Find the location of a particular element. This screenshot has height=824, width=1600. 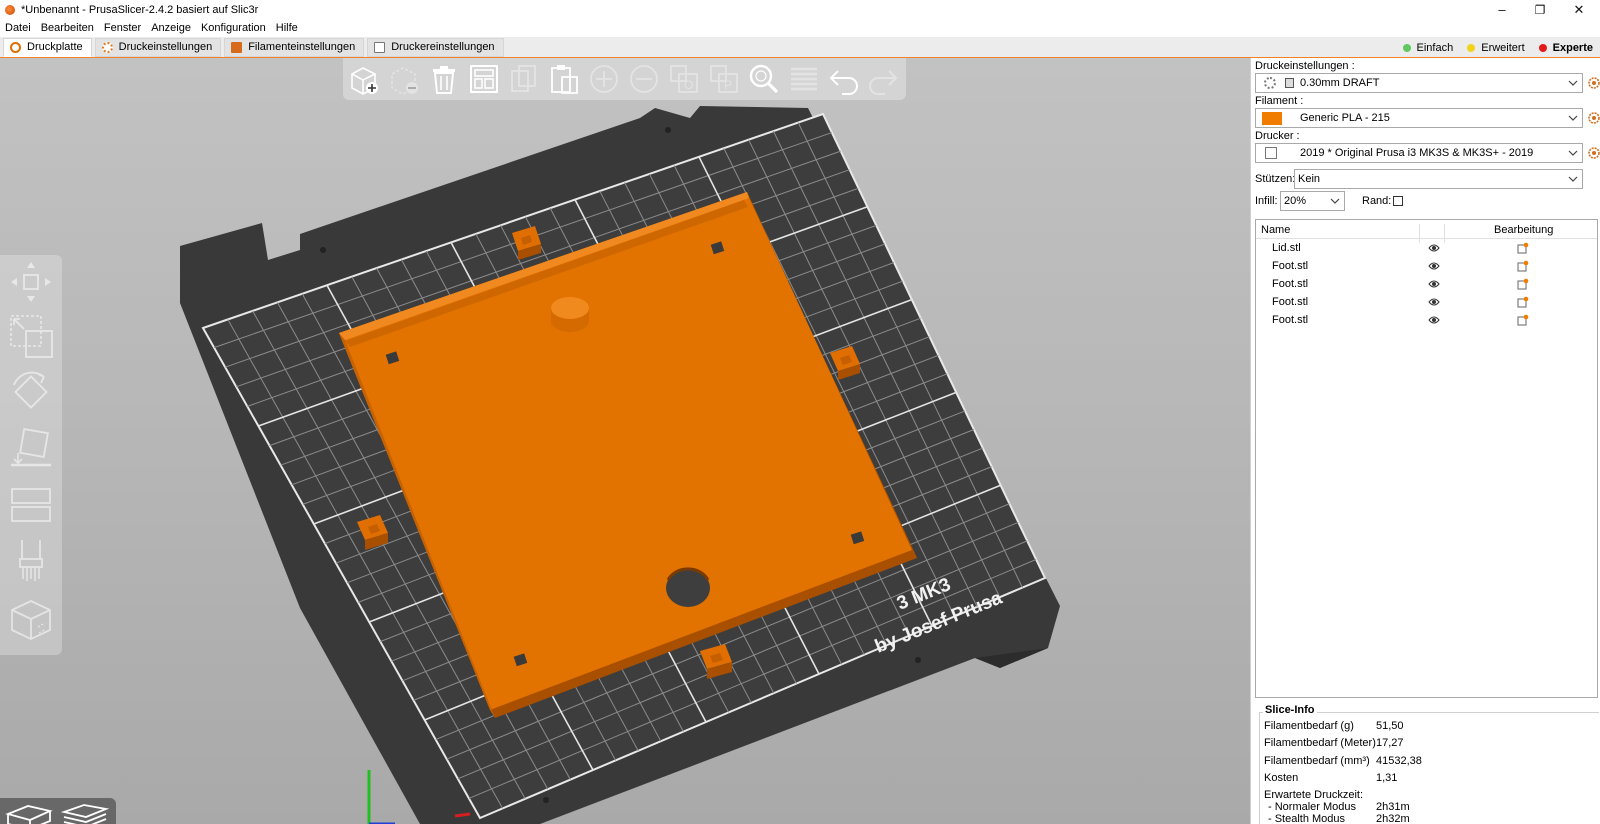

scale-icon is located at coordinates (31, 336).